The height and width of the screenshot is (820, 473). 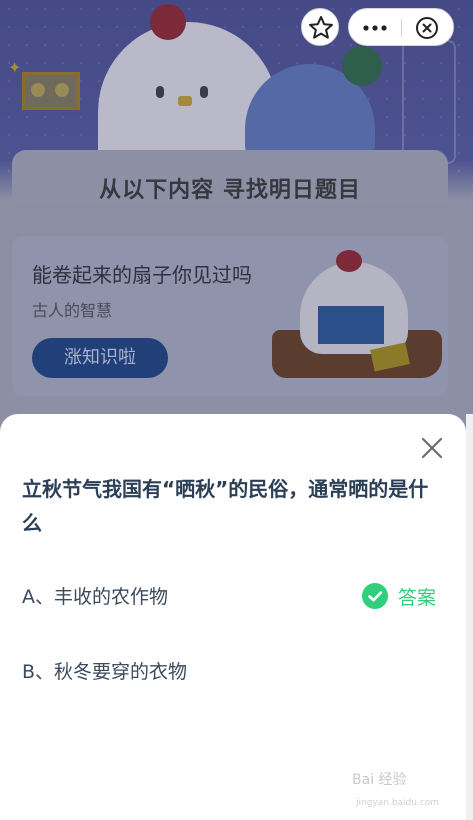 I want to click on capsule-menu, so click(x=401, y=27).